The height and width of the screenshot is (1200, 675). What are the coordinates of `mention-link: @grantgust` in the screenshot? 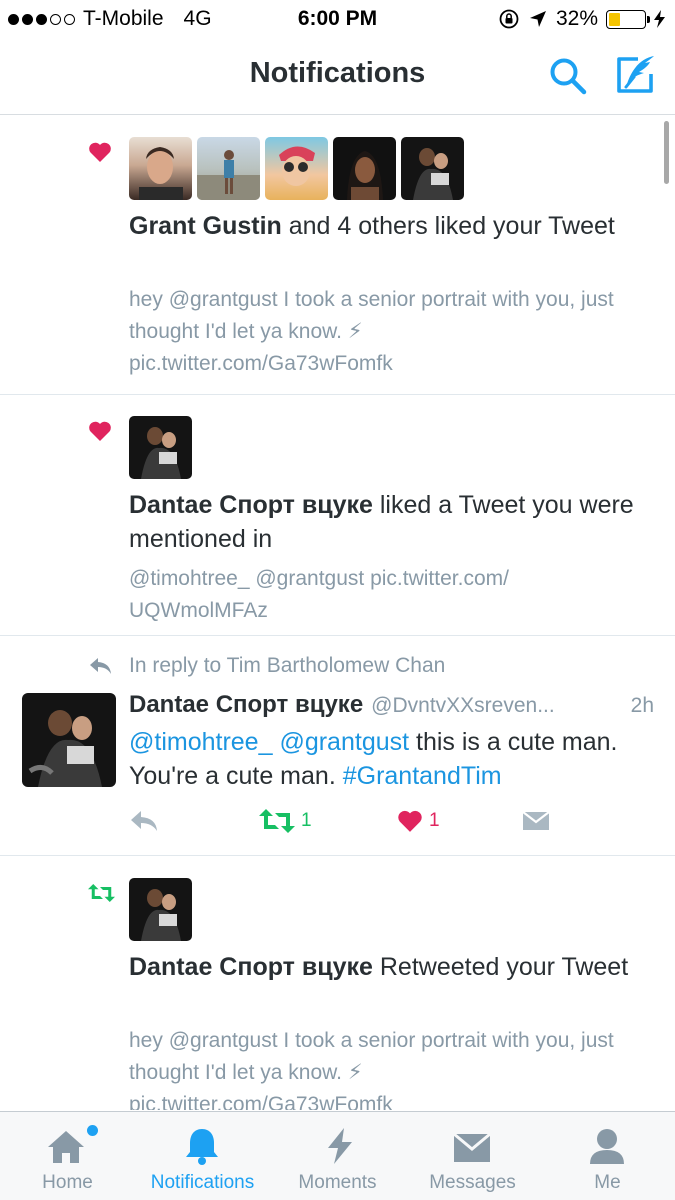 It's located at (344, 742).